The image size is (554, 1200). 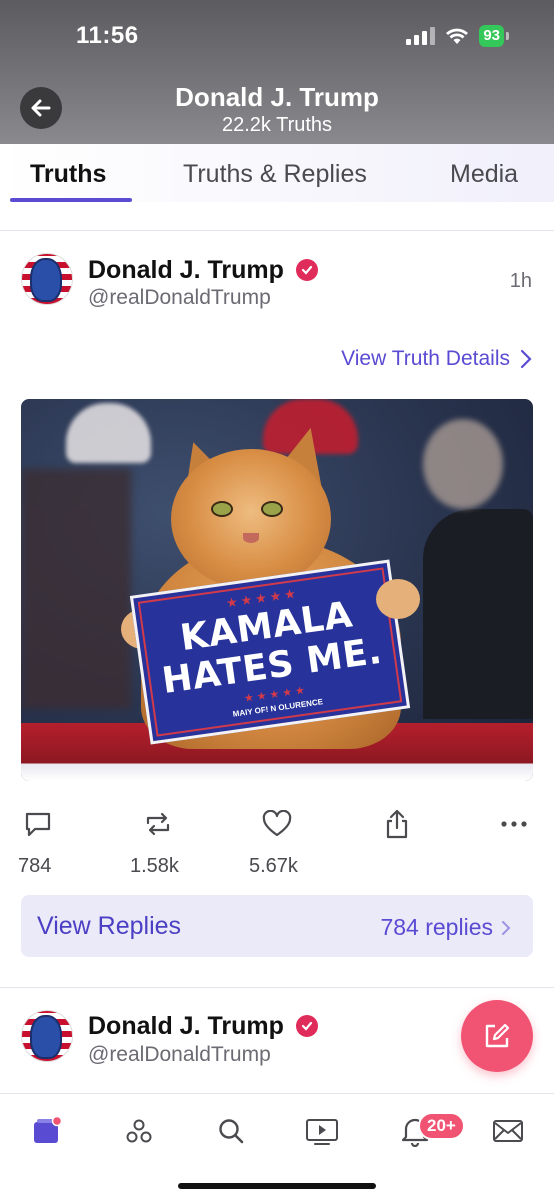 What do you see at coordinates (68, 174) in the screenshot?
I see `tab-truths: Truths` at bounding box center [68, 174].